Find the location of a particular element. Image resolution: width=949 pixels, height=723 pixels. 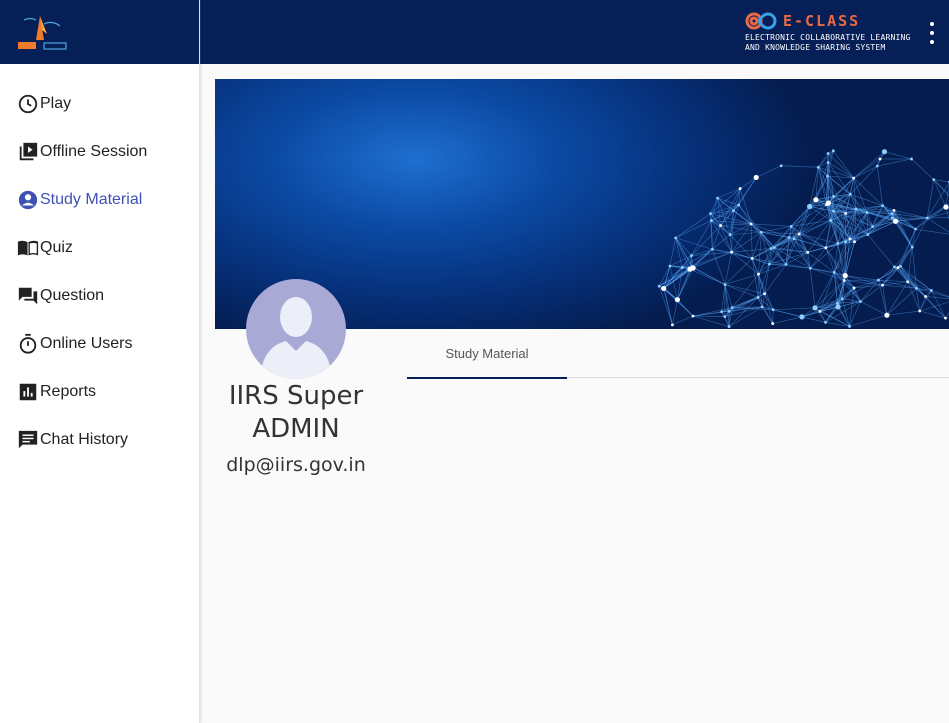

sidebar-item-label: Question is located at coordinates (72, 295).